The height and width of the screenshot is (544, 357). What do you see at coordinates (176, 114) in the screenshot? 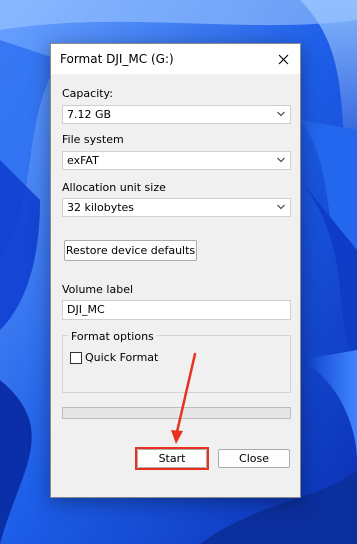
I see `capacity-select: 7.12 GB` at bounding box center [176, 114].